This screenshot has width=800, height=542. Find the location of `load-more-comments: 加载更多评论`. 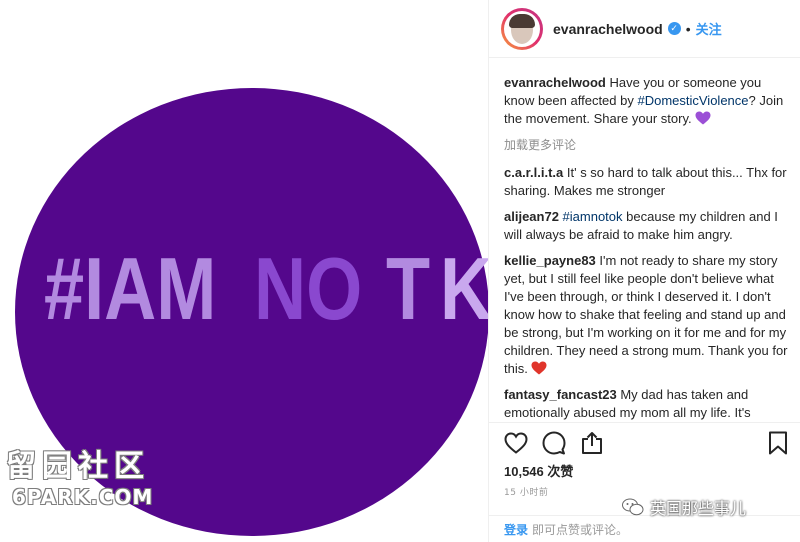

load-more-comments: 加载更多评论 is located at coordinates (649, 145).